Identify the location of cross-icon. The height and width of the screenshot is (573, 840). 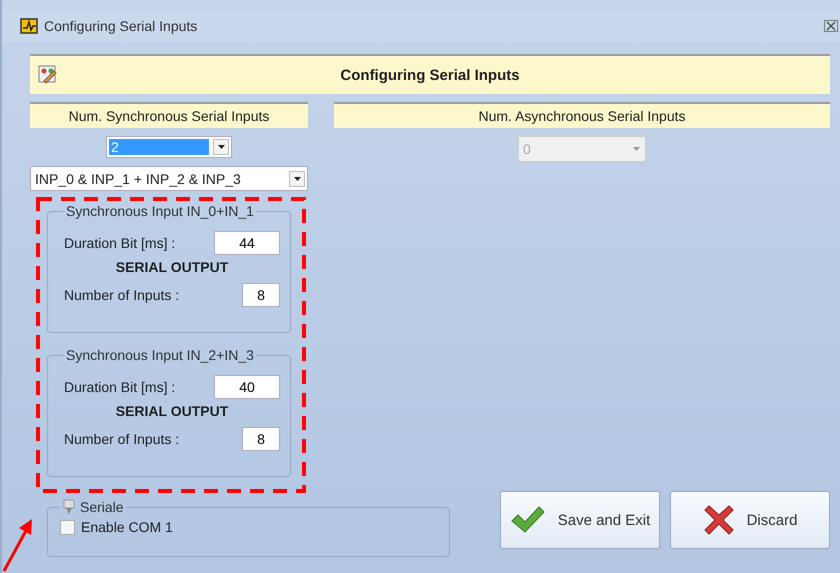
(718, 520).